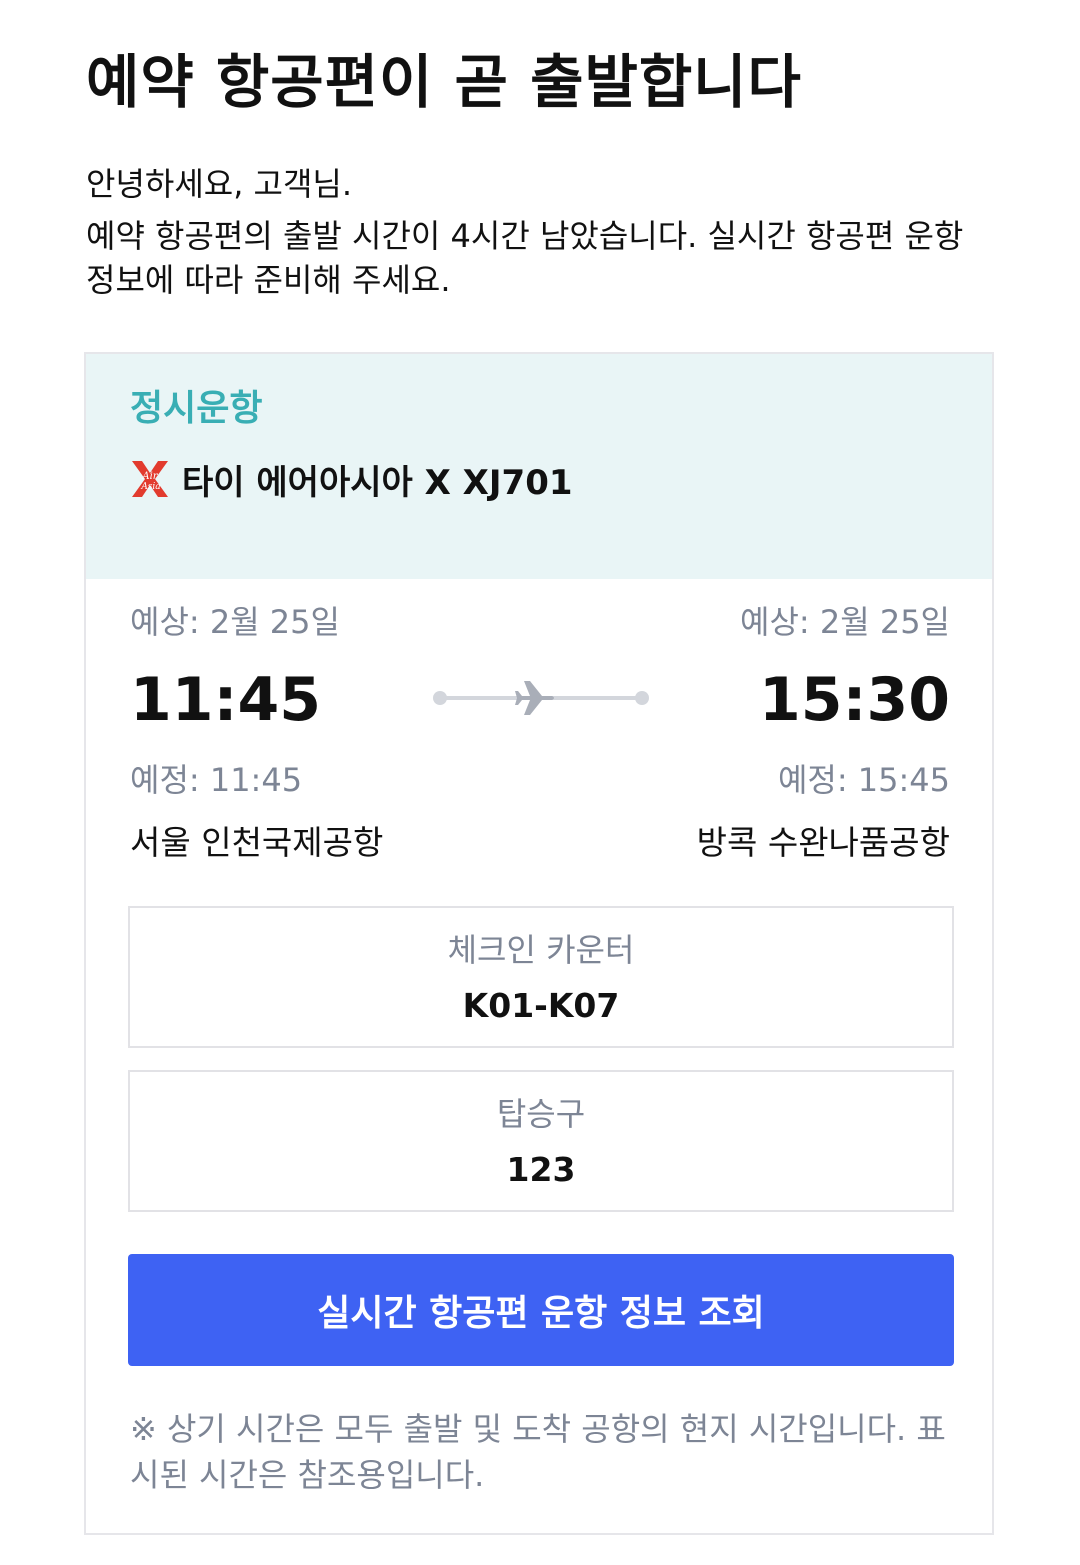 This screenshot has width=1080, height=1565. I want to click on route-line, so click(541, 698).